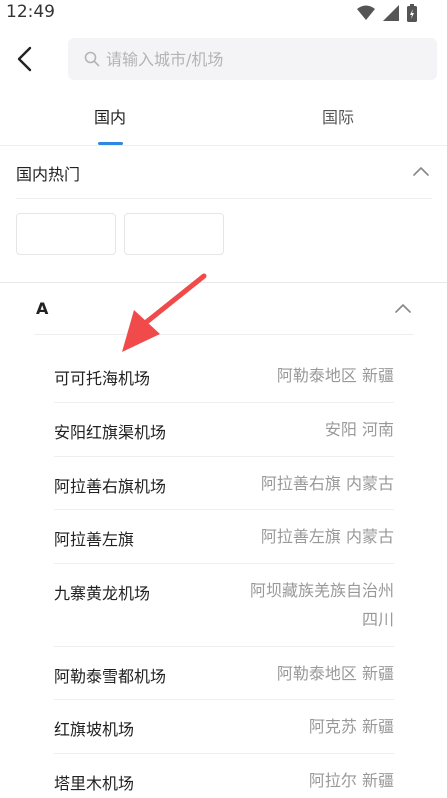  Describe the element at coordinates (223, 120) in the screenshot. I see `region-tabs: 国内 国际` at that location.